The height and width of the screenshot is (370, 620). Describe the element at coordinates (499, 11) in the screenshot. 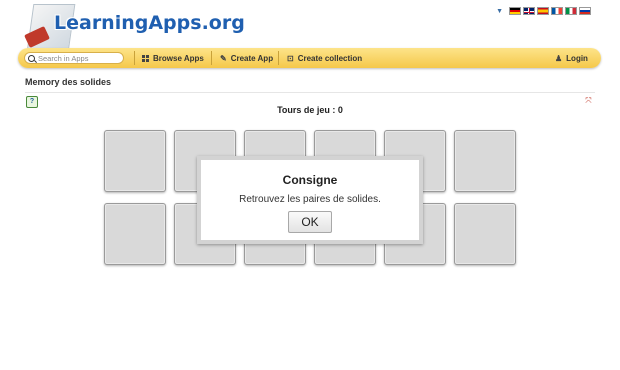

I see `dropdown-arrow-icon: ▼` at that location.